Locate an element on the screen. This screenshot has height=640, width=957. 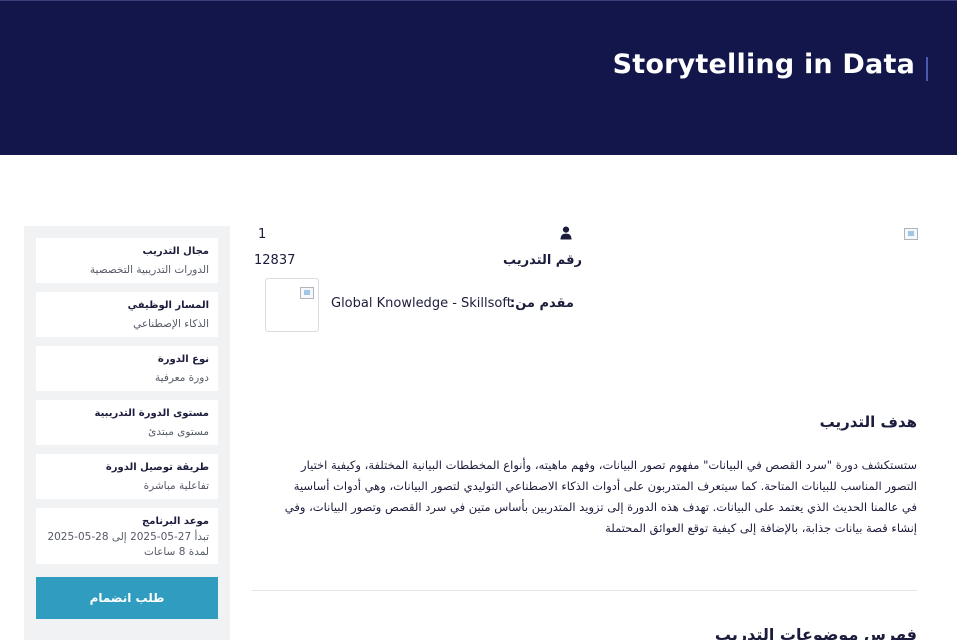
schedule-dates: تبدأ 27-05-2025 إلى 28-05-2025 is located at coordinates (128, 537).